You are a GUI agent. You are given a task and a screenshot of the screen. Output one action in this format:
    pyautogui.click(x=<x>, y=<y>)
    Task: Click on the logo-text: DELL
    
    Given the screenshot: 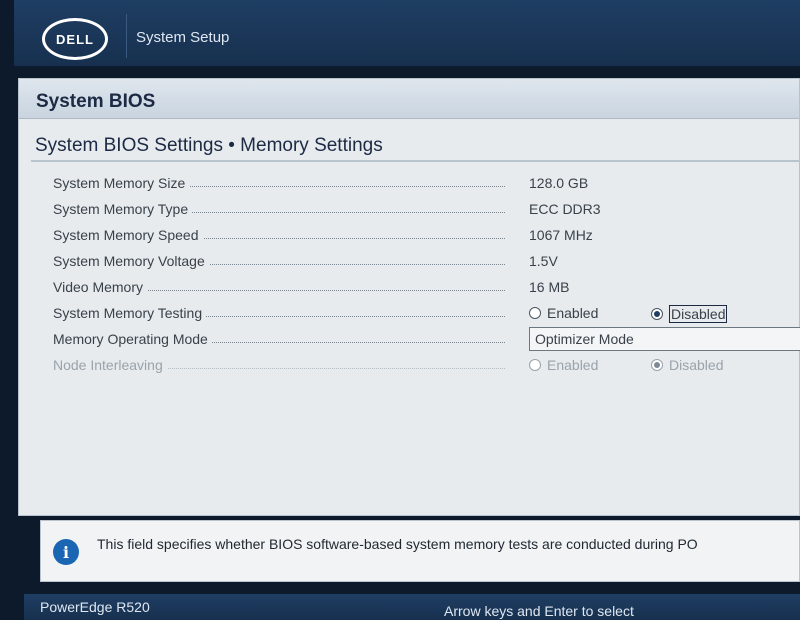 What is the action you would take?
    pyautogui.click(x=75, y=39)
    